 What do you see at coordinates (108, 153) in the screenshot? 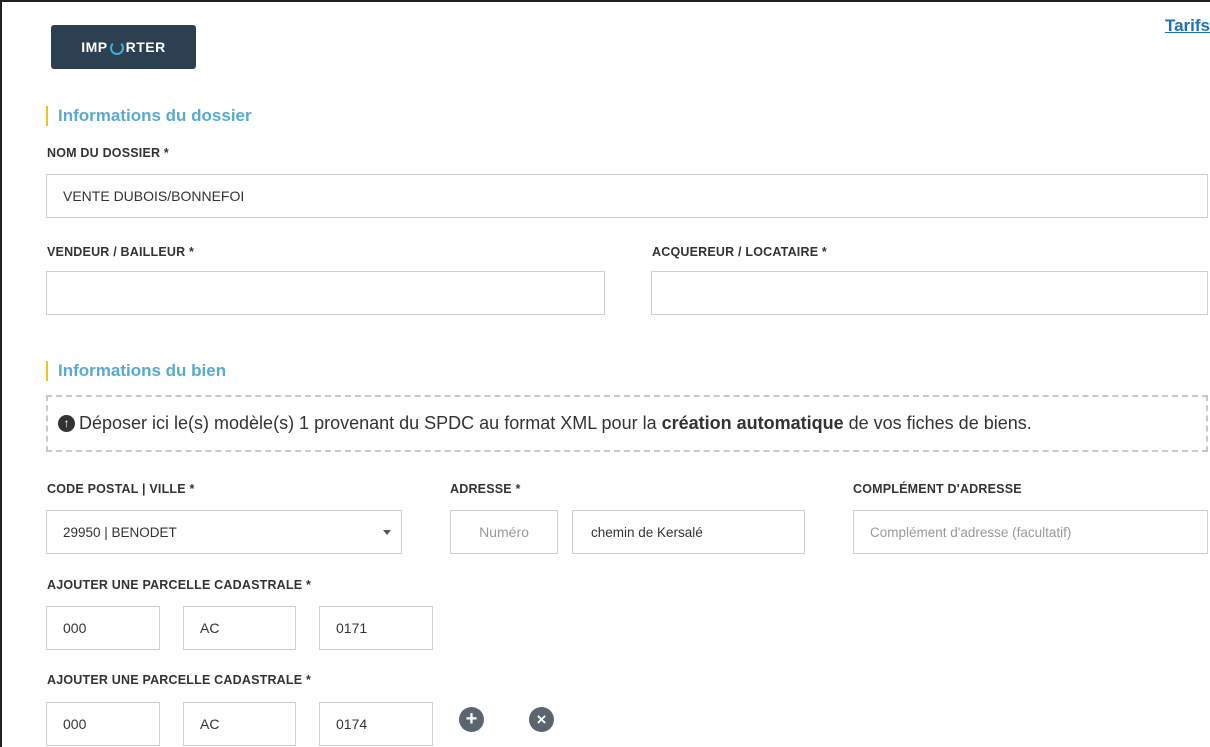
I see `nom-dossier-label: NOM DU DOSSIER *` at bounding box center [108, 153].